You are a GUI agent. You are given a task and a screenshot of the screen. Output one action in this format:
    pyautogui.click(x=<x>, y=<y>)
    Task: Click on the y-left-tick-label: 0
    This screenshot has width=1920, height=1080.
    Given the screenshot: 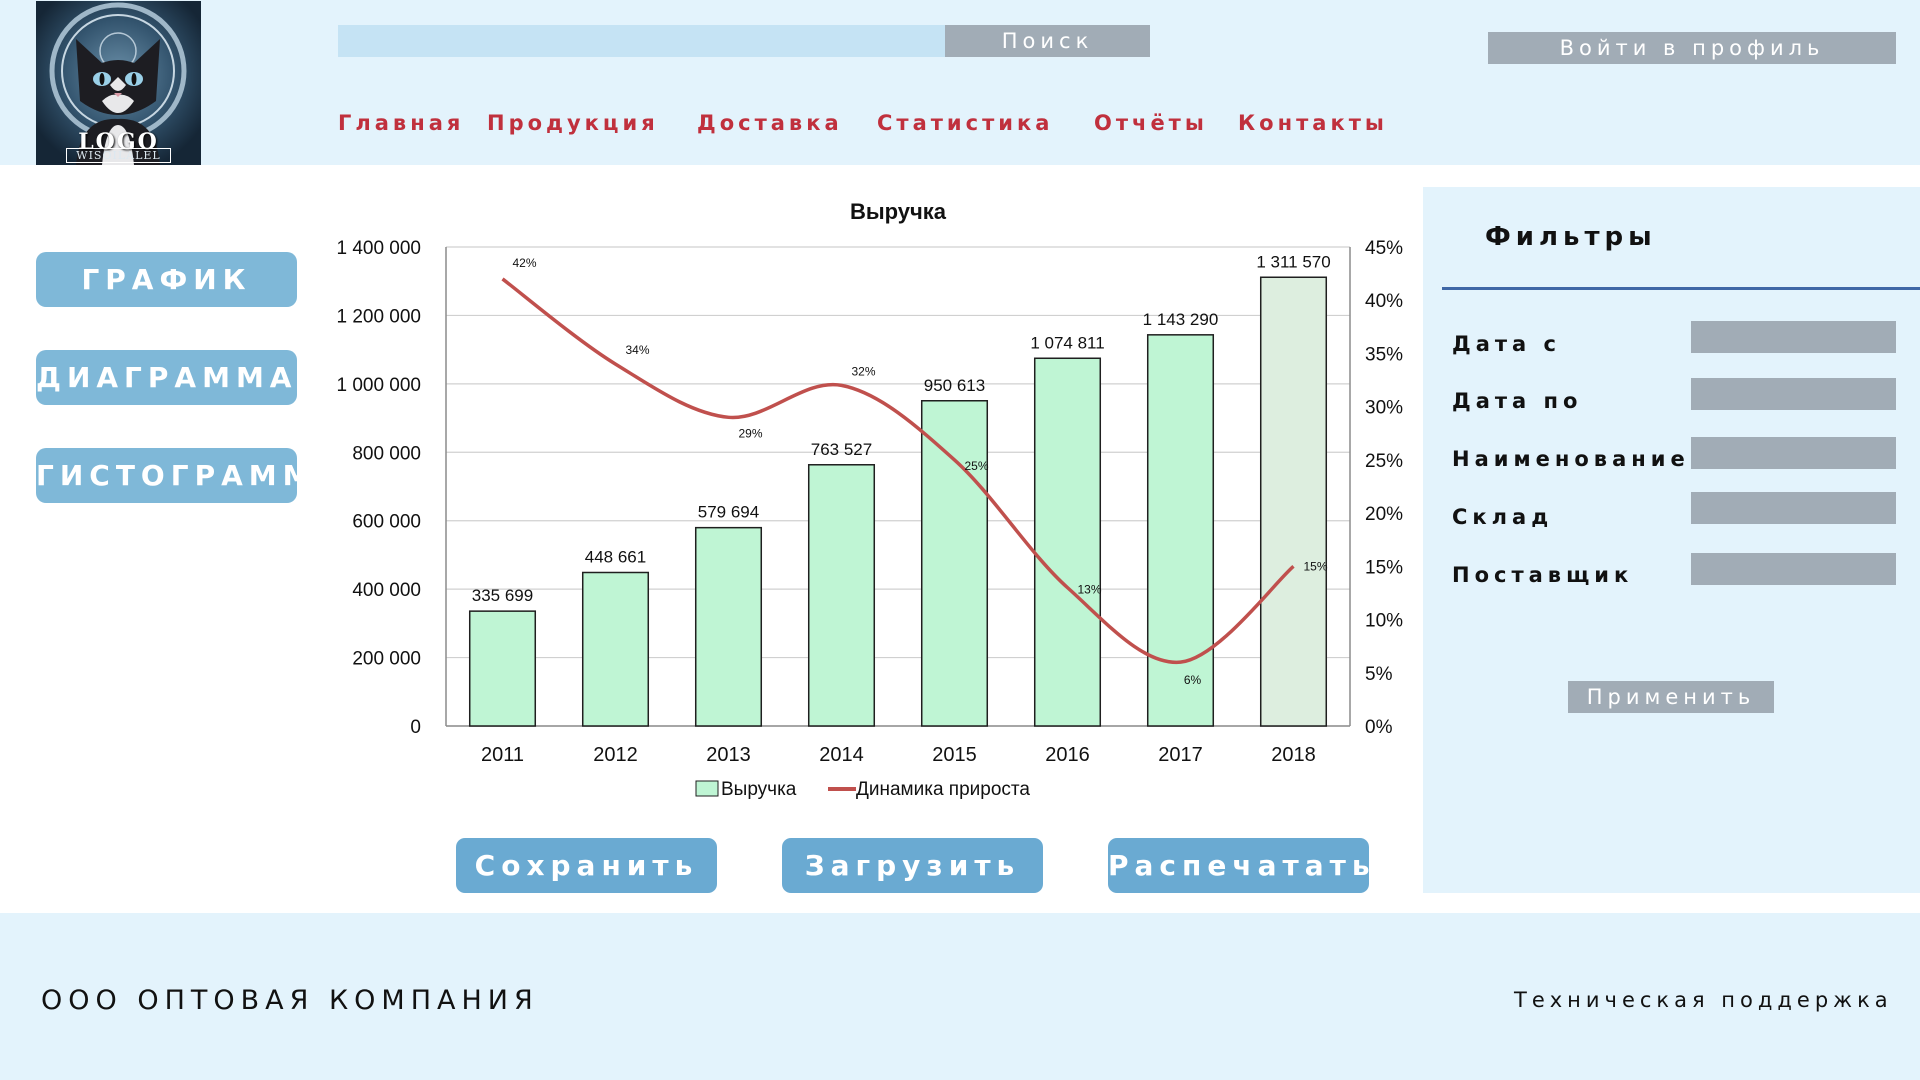 What is the action you would take?
    pyautogui.click(x=415, y=727)
    